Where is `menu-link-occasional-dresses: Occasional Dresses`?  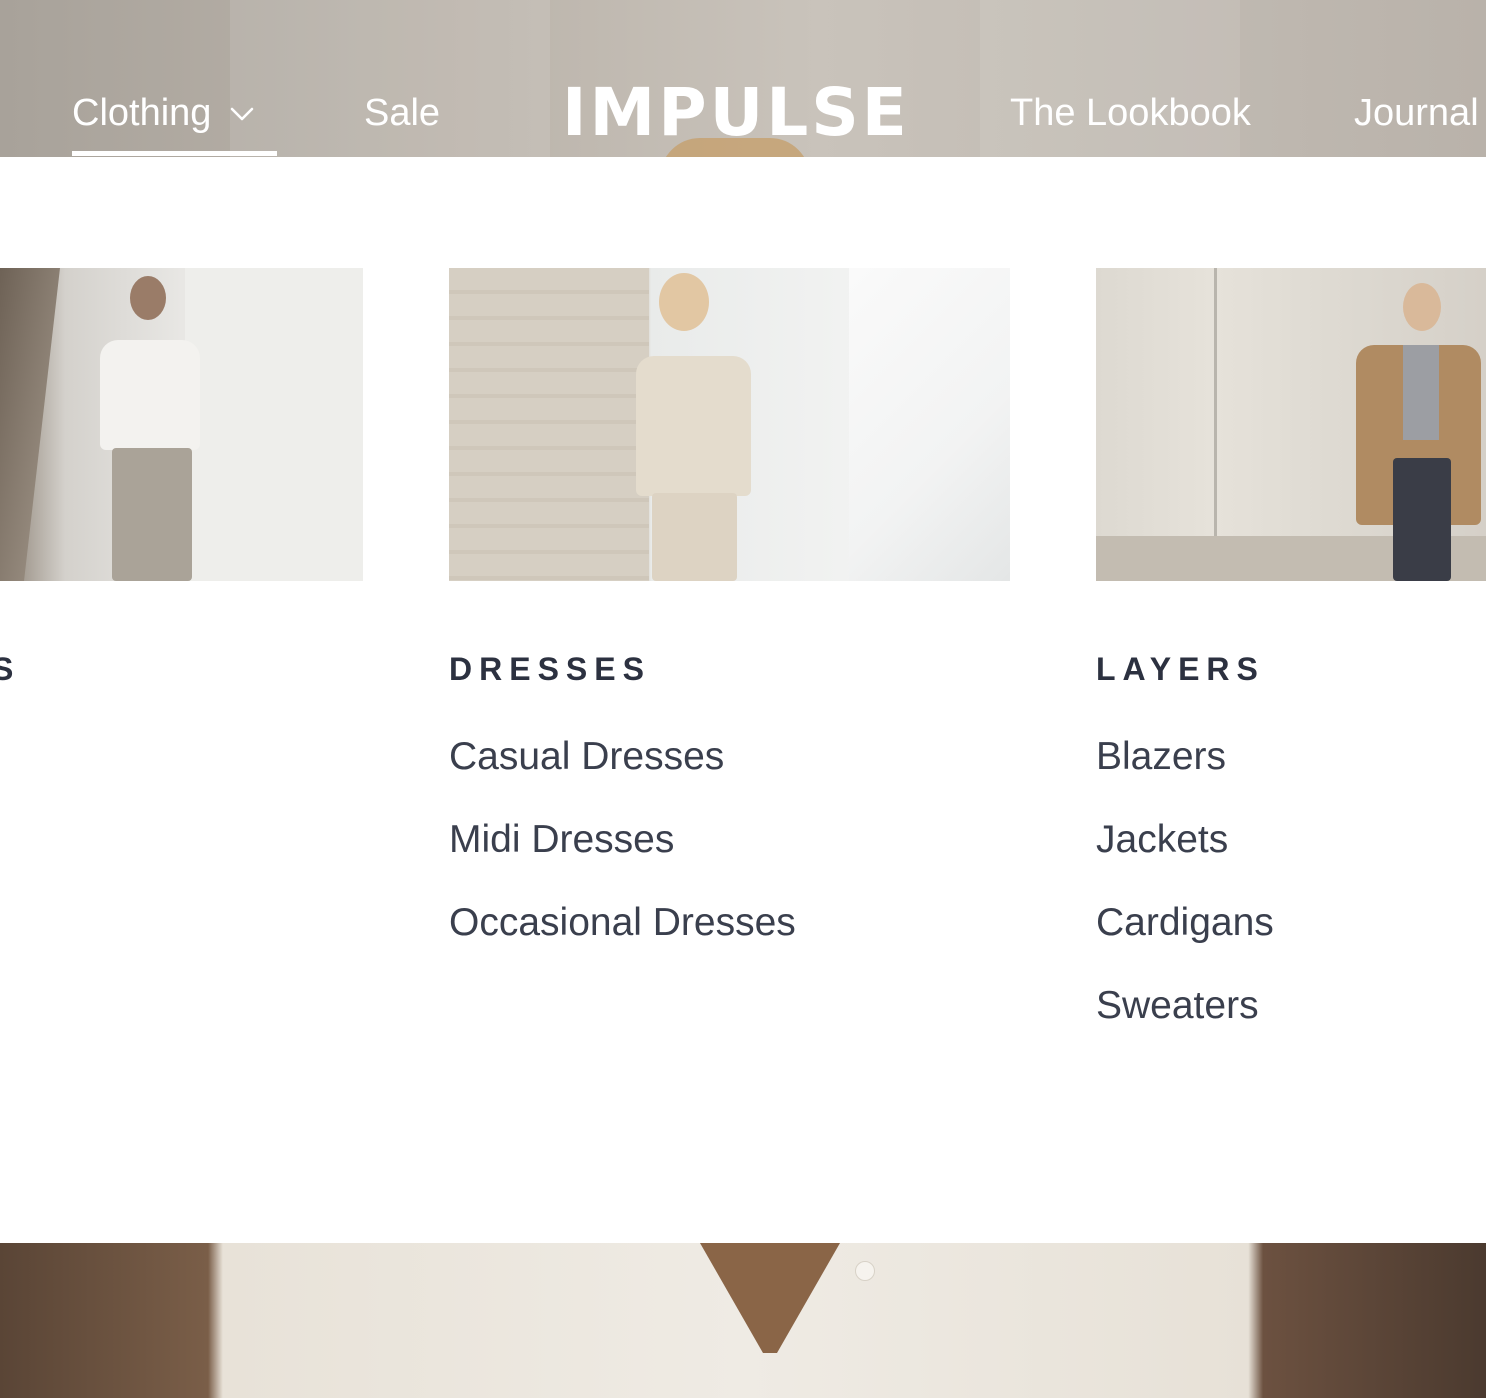
menu-link-occasional-dresses: Occasional Dresses is located at coordinates (622, 923).